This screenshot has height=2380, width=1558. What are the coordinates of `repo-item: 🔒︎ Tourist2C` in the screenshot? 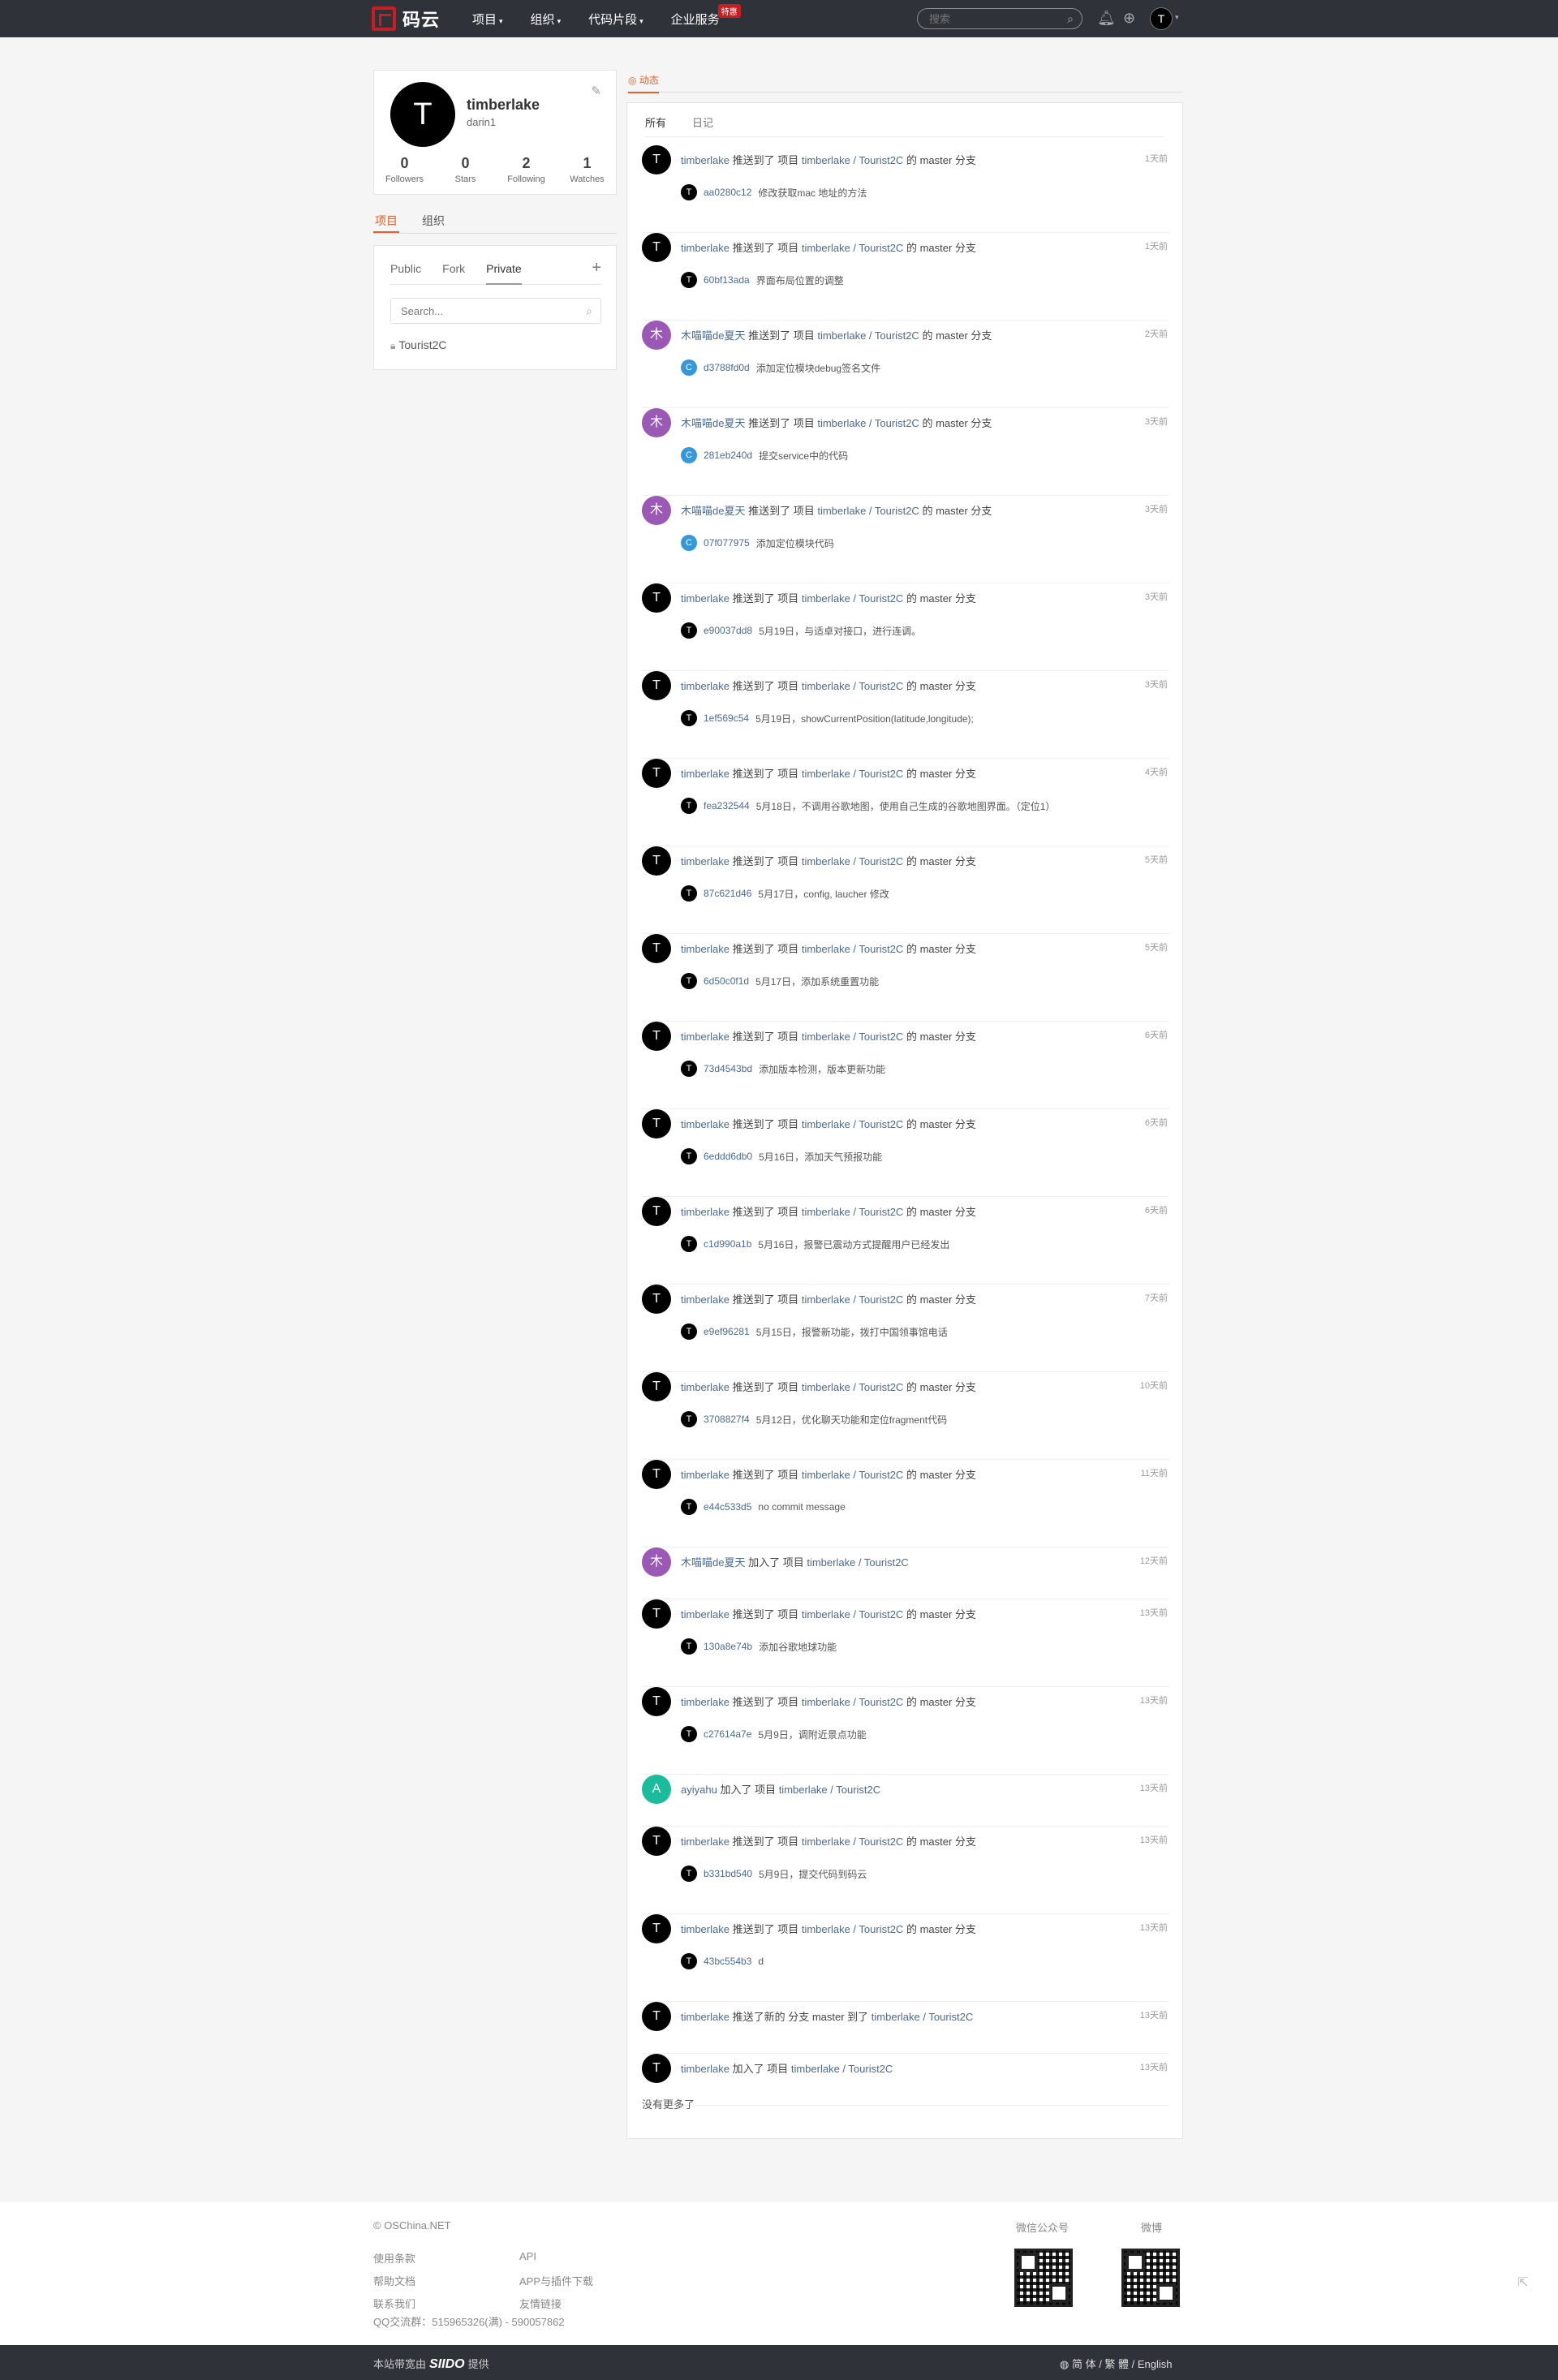 It's located at (418, 345).